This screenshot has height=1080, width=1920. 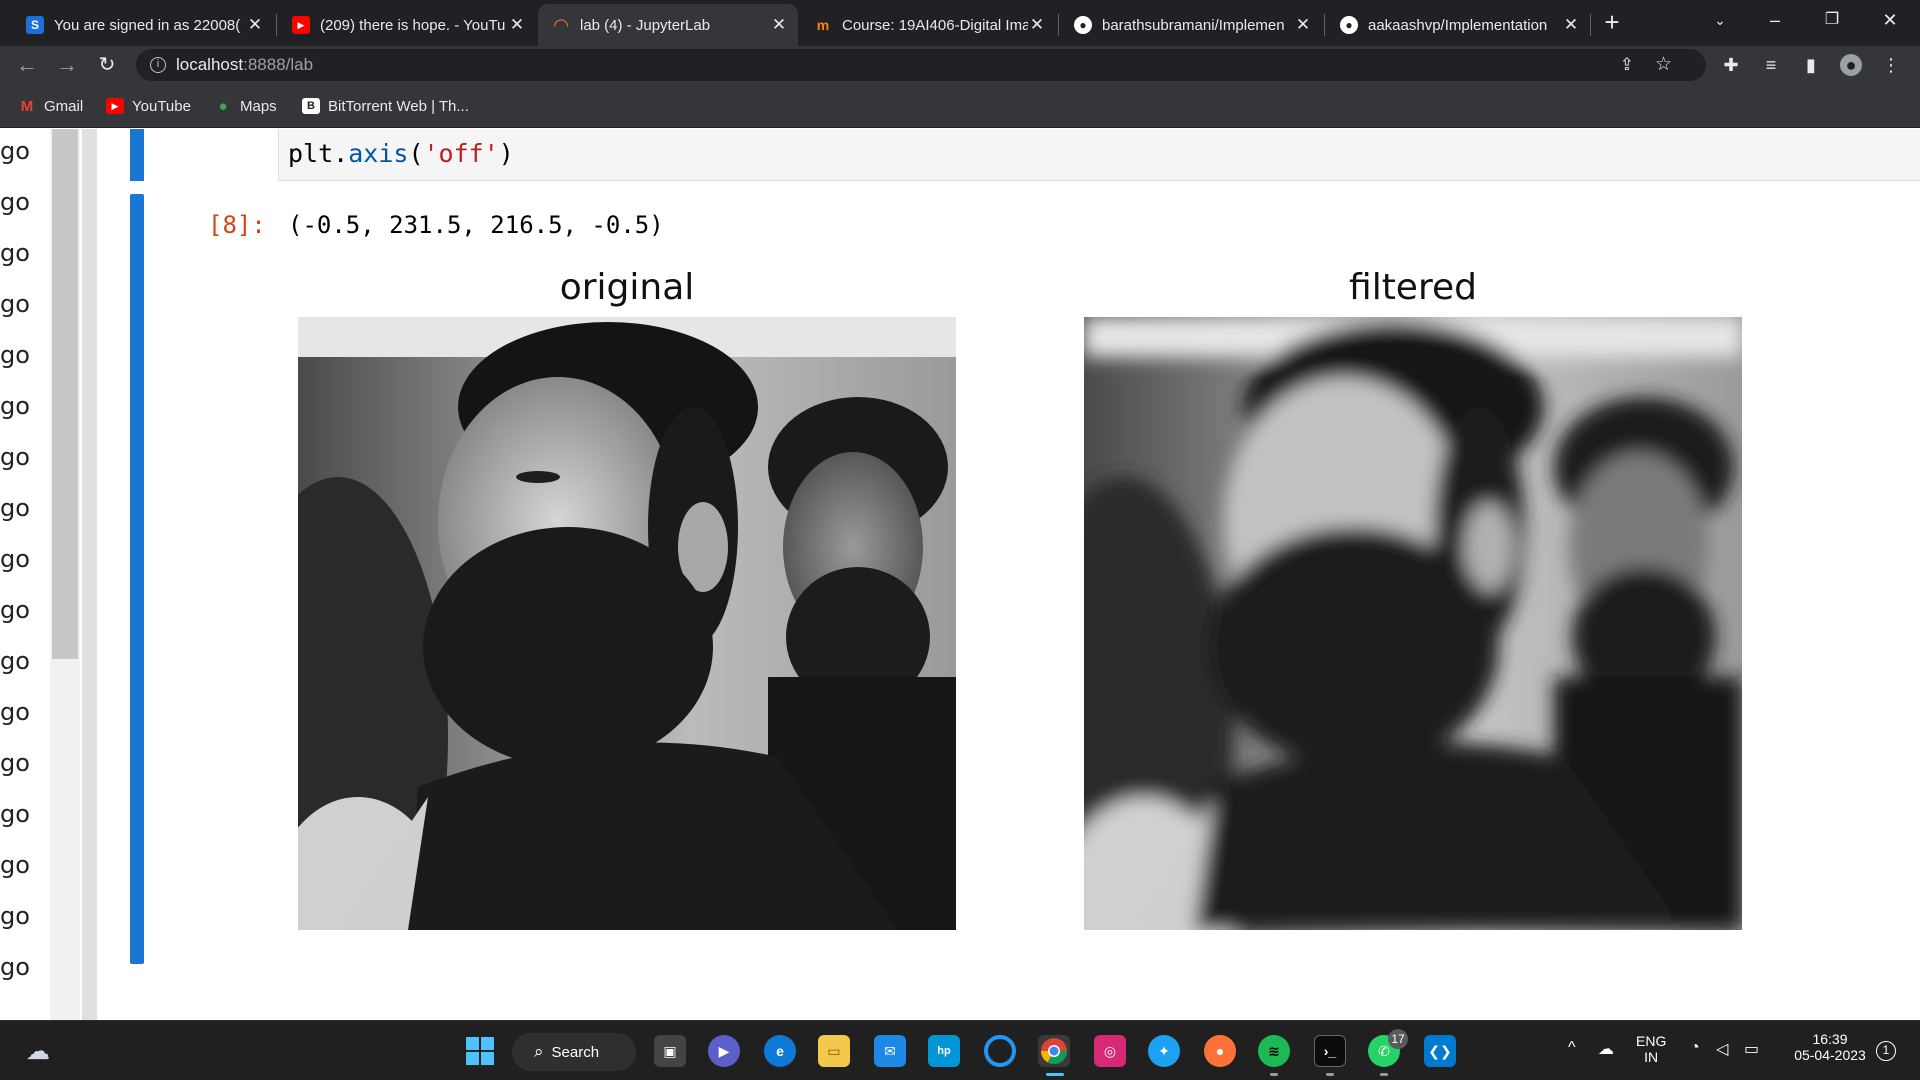 What do you see at coordinates (35, 25) in the screenshot?
I see `skillrack-icon: S` at bounding box center [35, 25].